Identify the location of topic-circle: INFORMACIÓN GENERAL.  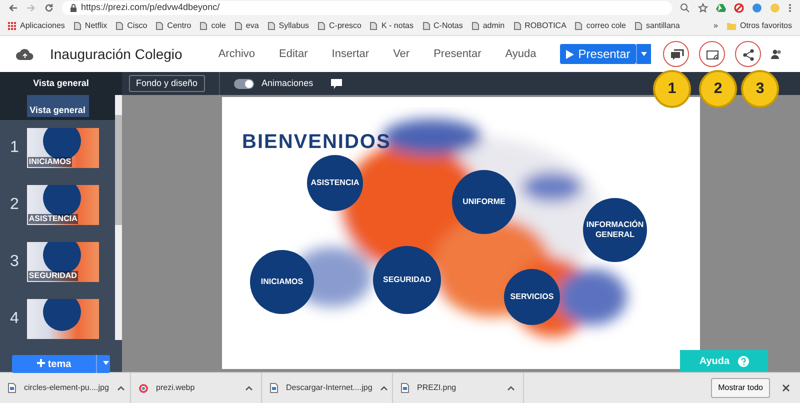
(615, 230).